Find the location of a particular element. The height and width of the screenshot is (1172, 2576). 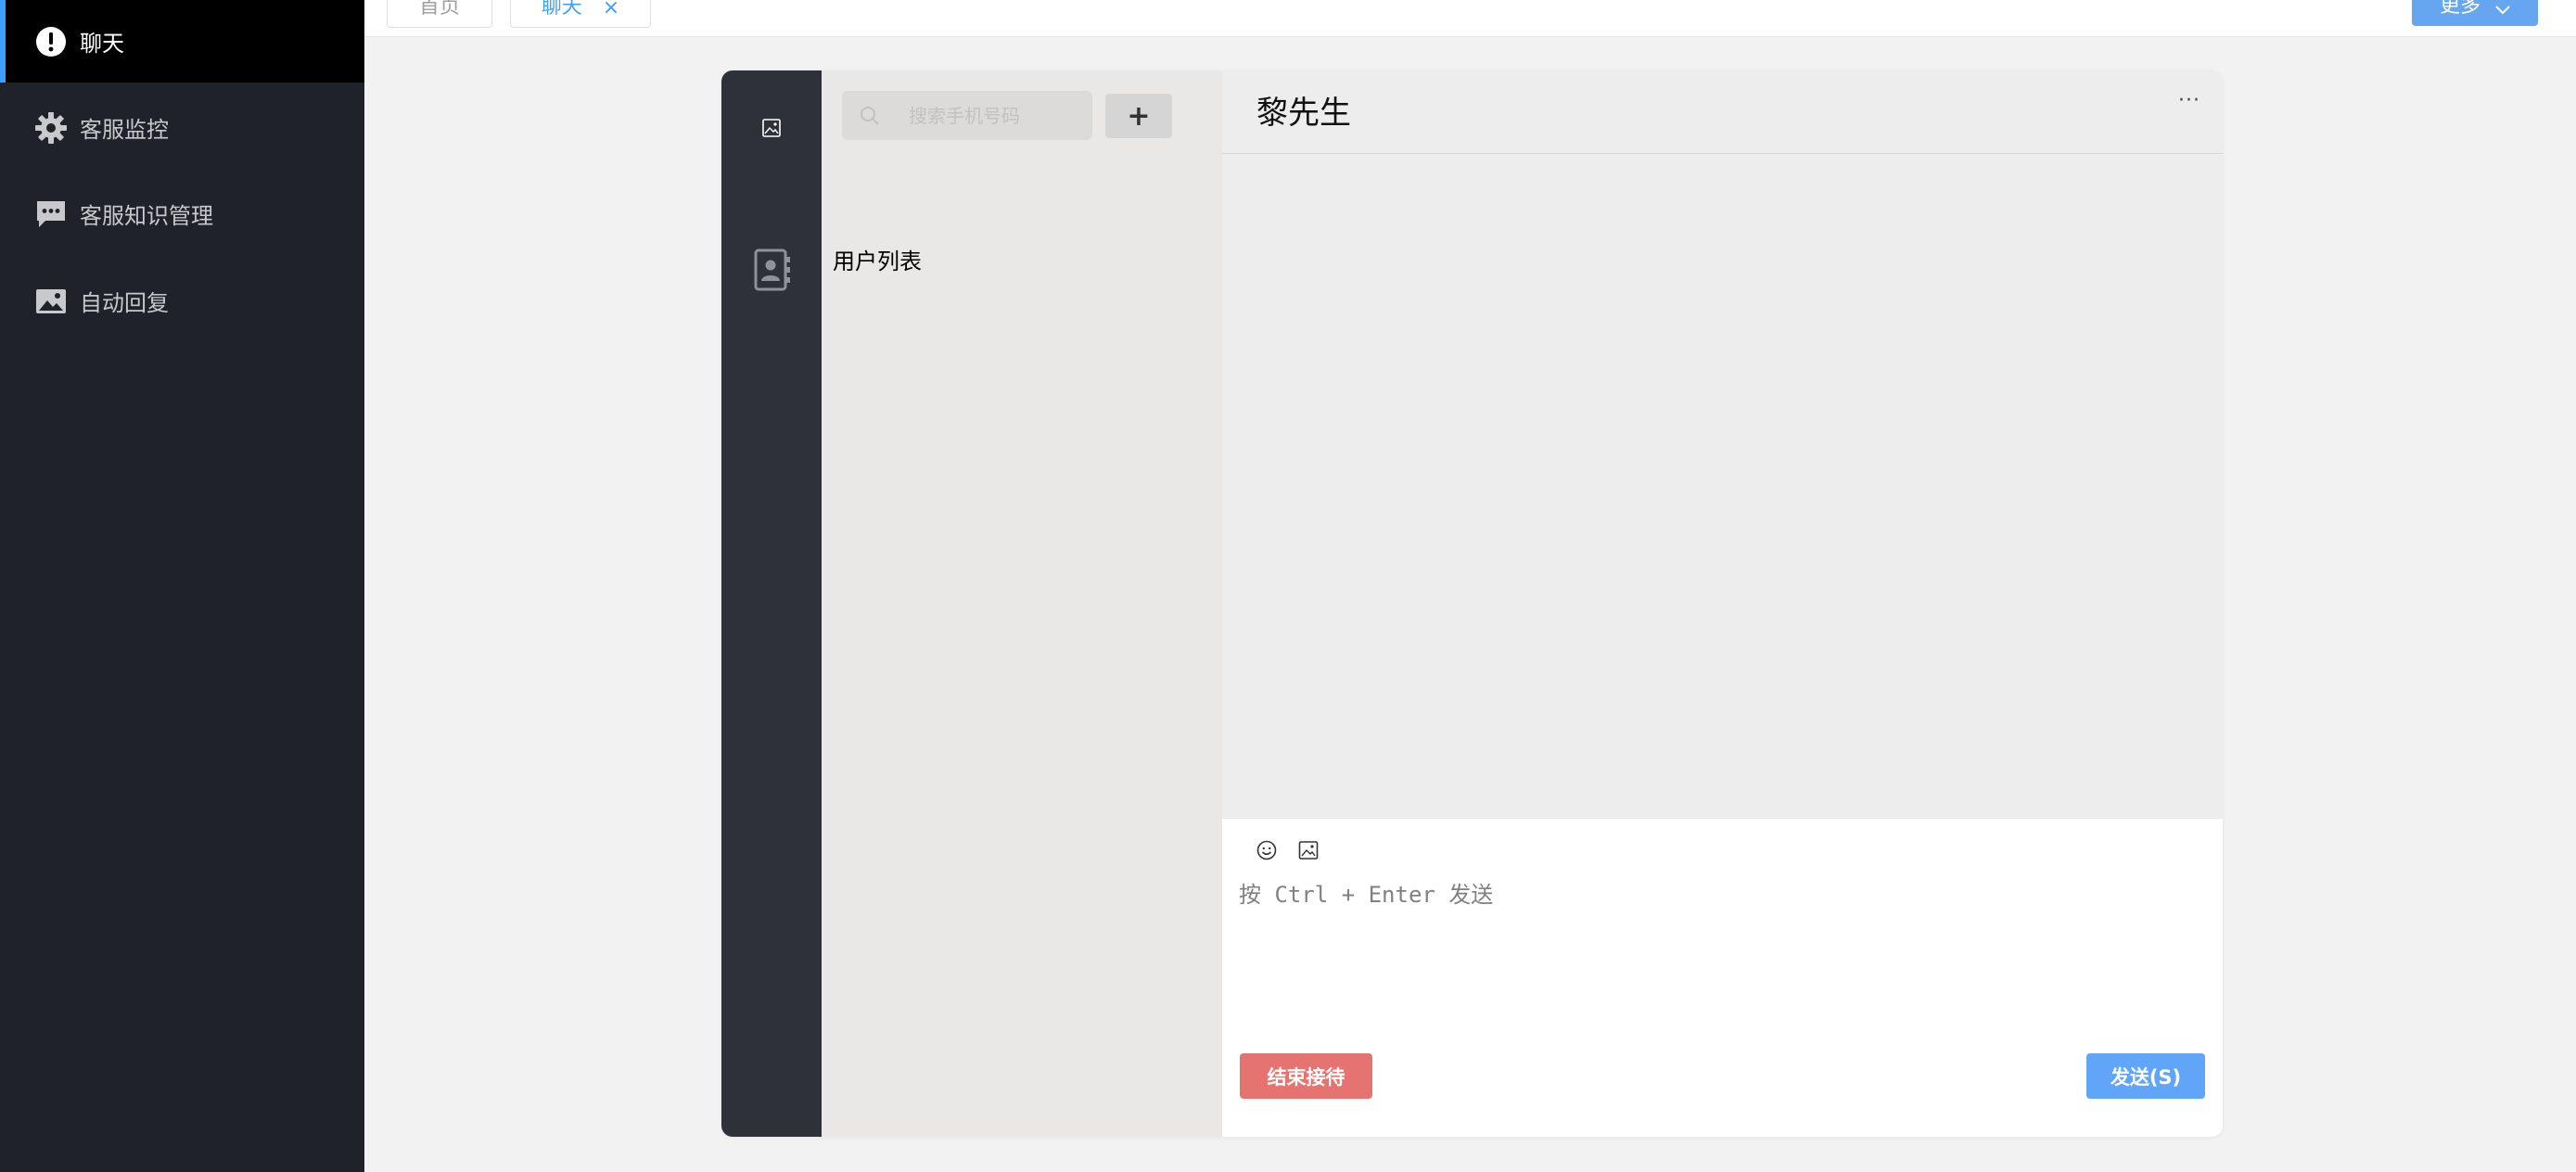

end-reception-button: 结束接待 is located at coordinates (1306, 1076).